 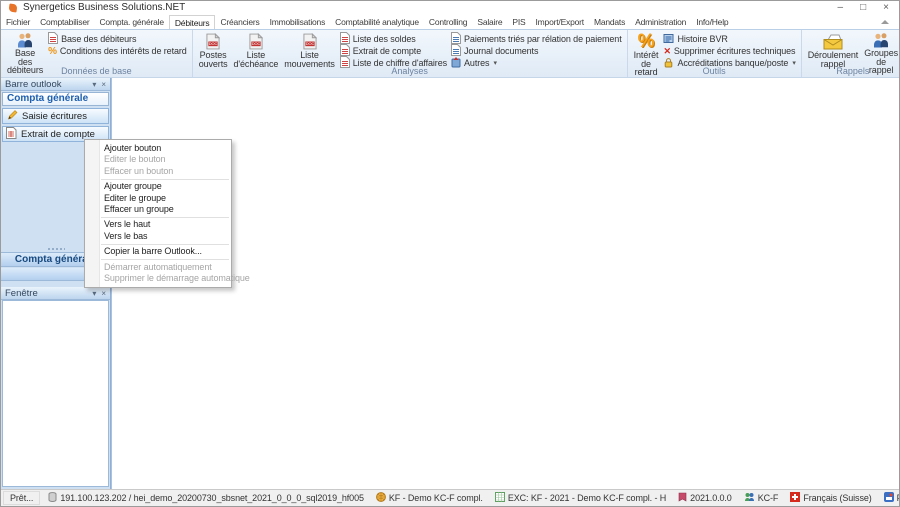 What do you see at coordinates (158, 209) in the screenshot?
I see `menu-item-effacer-un-groupe: Effacer un groupe` at bounding box center [158, 209].